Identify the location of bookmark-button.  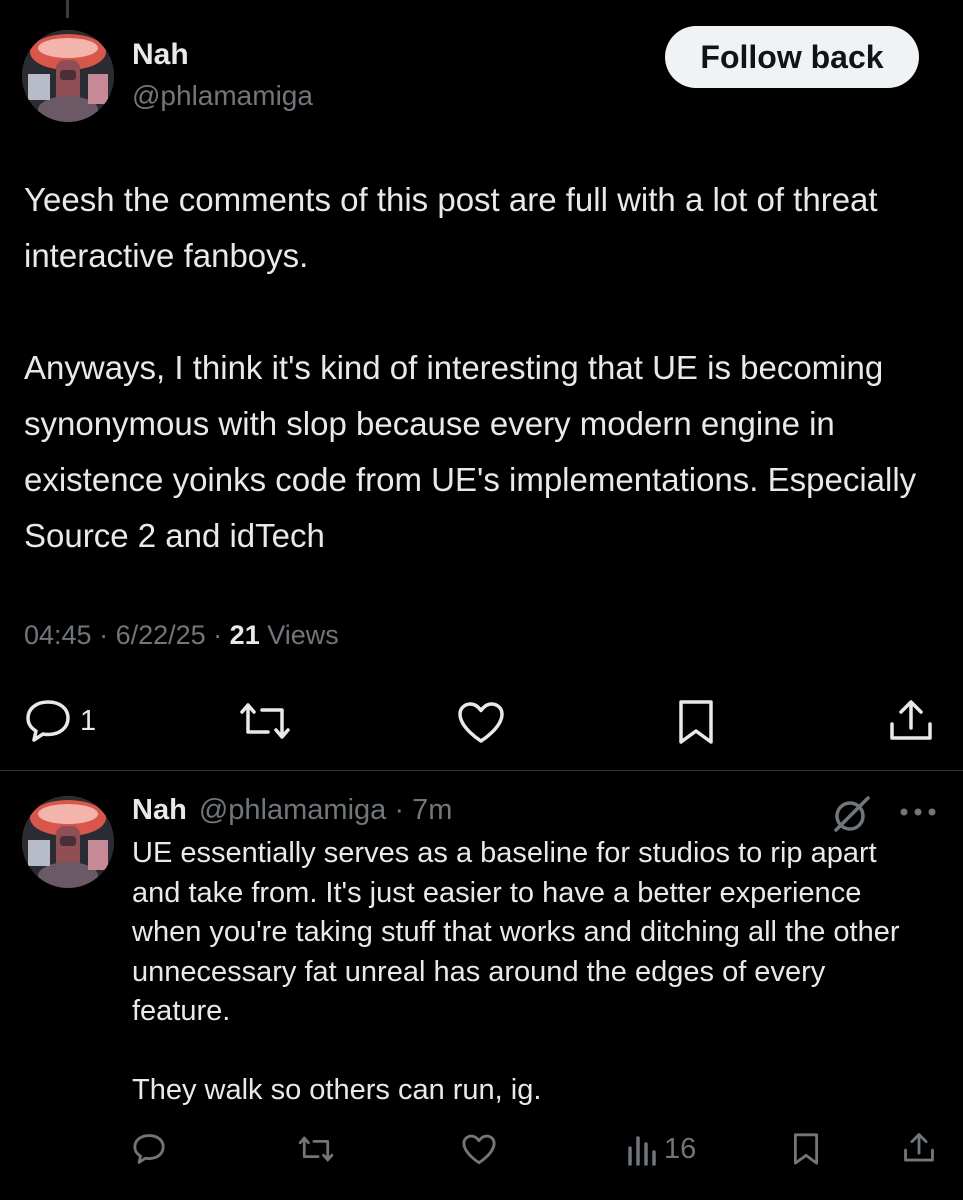
(696, 722).